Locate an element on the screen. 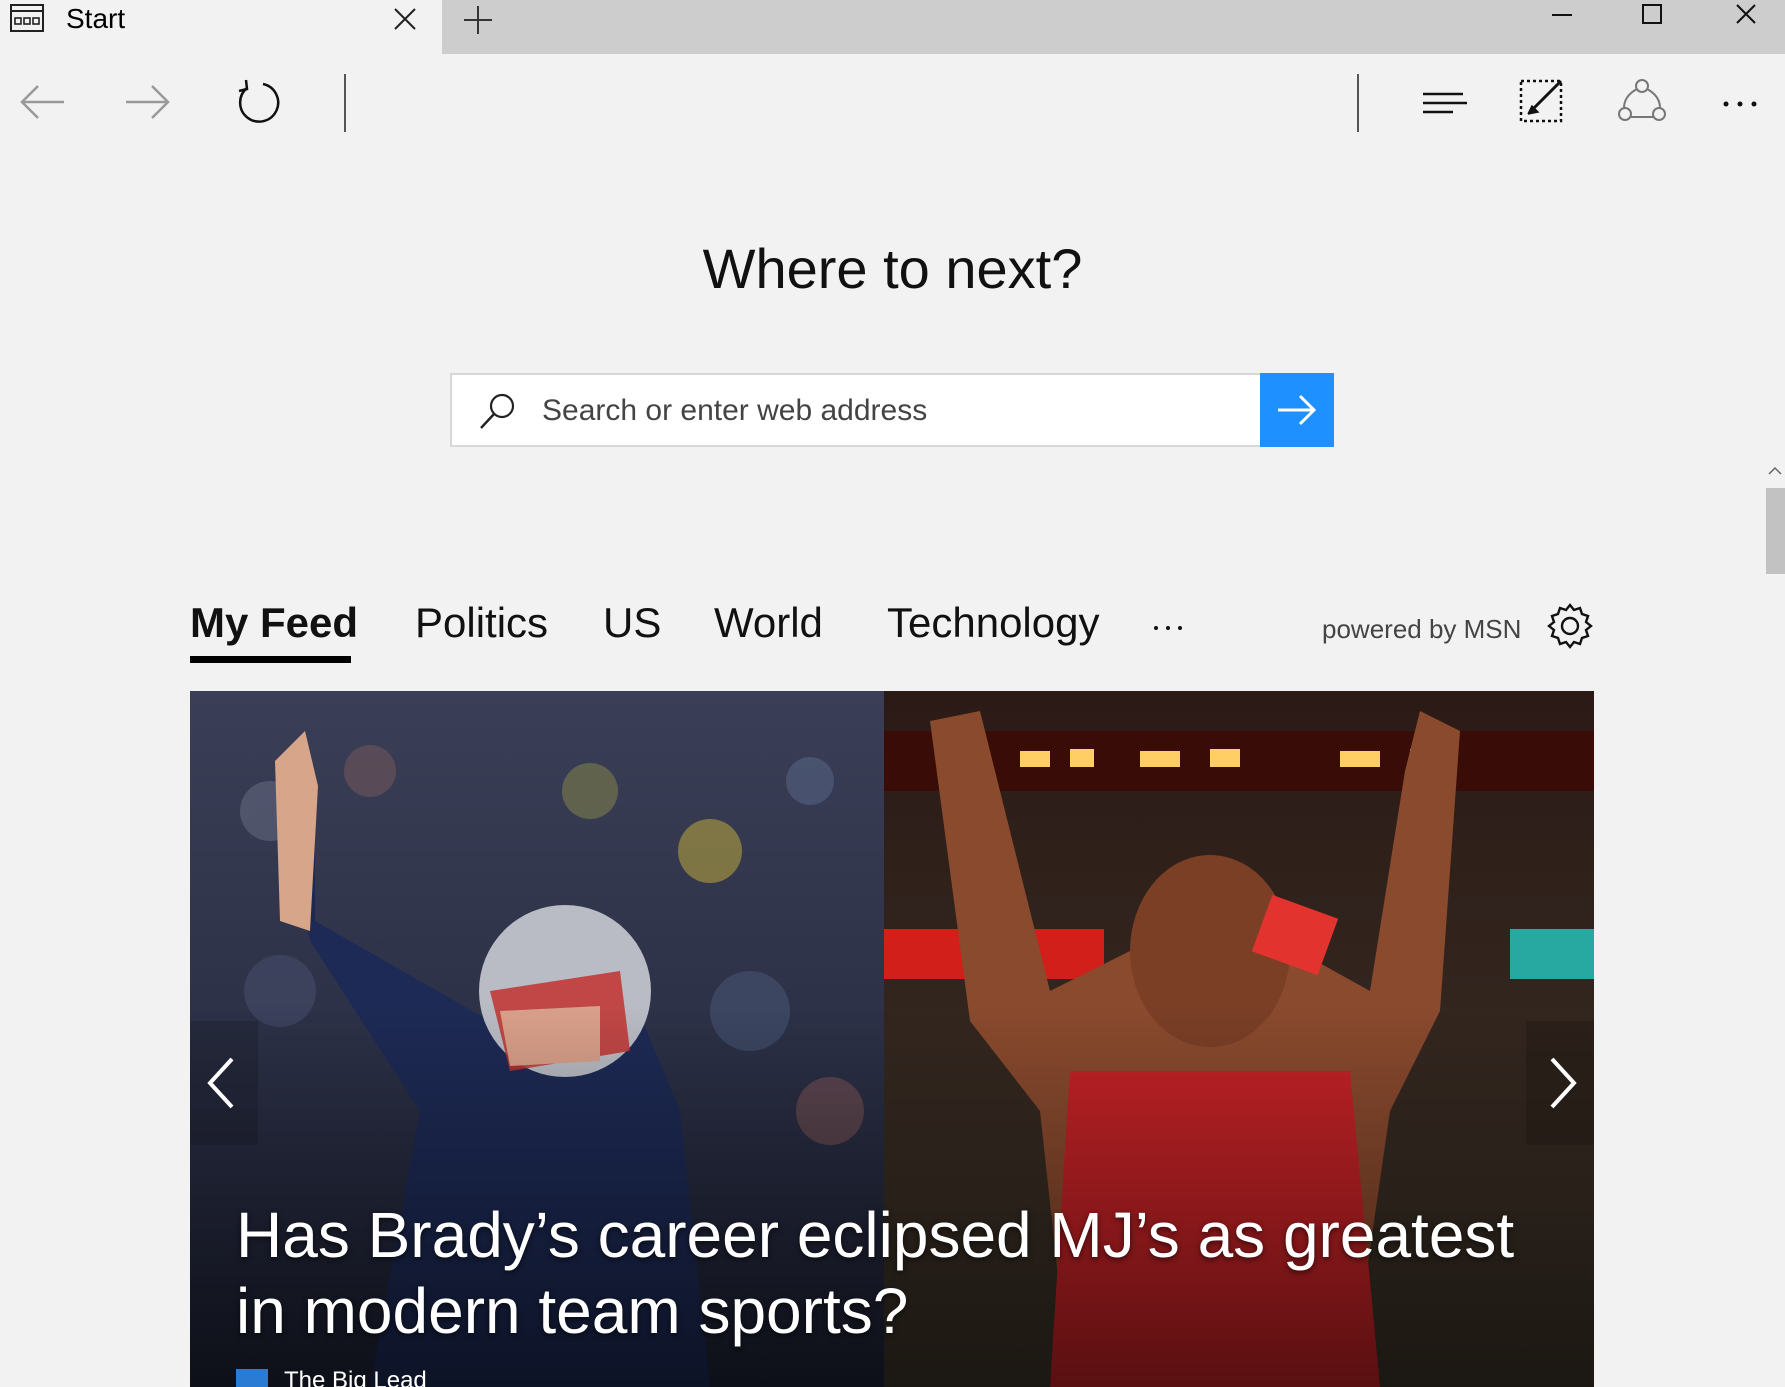 The width and height of the screenshot is (1785, 1387). carousel-next-button is located at coordinates (1560, 1083).